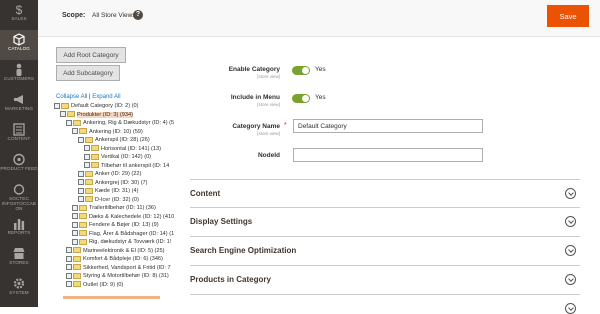 This screenshot has width=600, height=314. Describe the element at coordinates (221, 221) in the screenshot. I see `section-title: Display Settings` at that location.